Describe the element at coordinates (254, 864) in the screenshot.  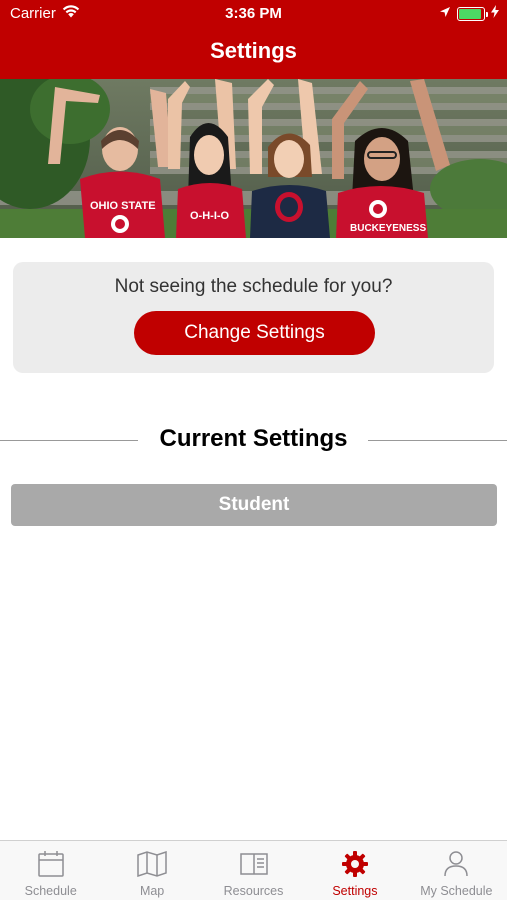
I see `book-icon` at that location.